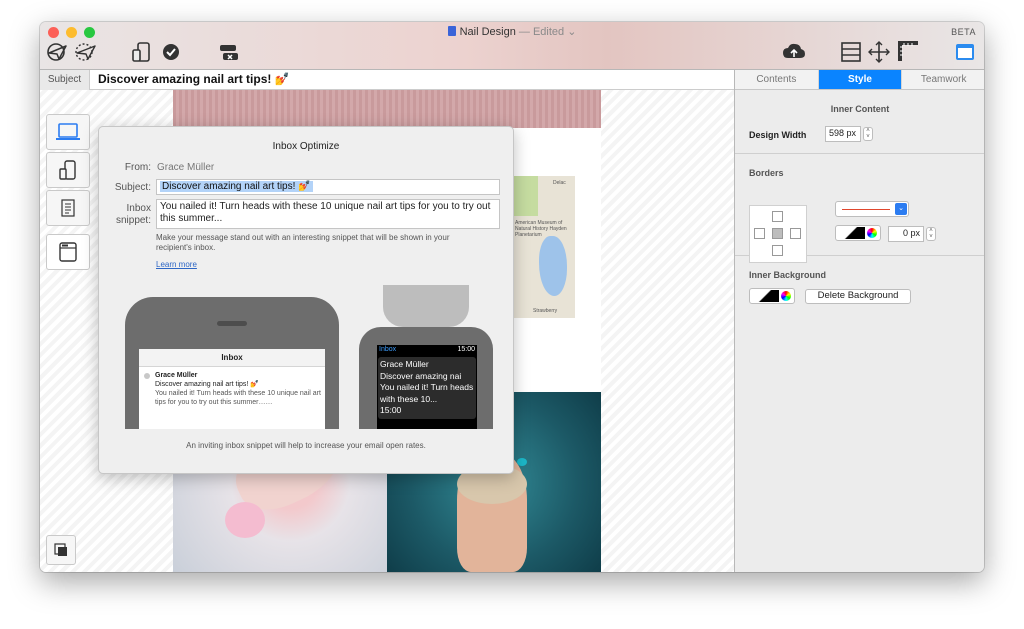 Image resolution: width=1024 pixels, height=629 pixels. Describe the element at coordinates (548, 32) in the screenshot. I see `edited-status: — Edited ⌄` at that location.